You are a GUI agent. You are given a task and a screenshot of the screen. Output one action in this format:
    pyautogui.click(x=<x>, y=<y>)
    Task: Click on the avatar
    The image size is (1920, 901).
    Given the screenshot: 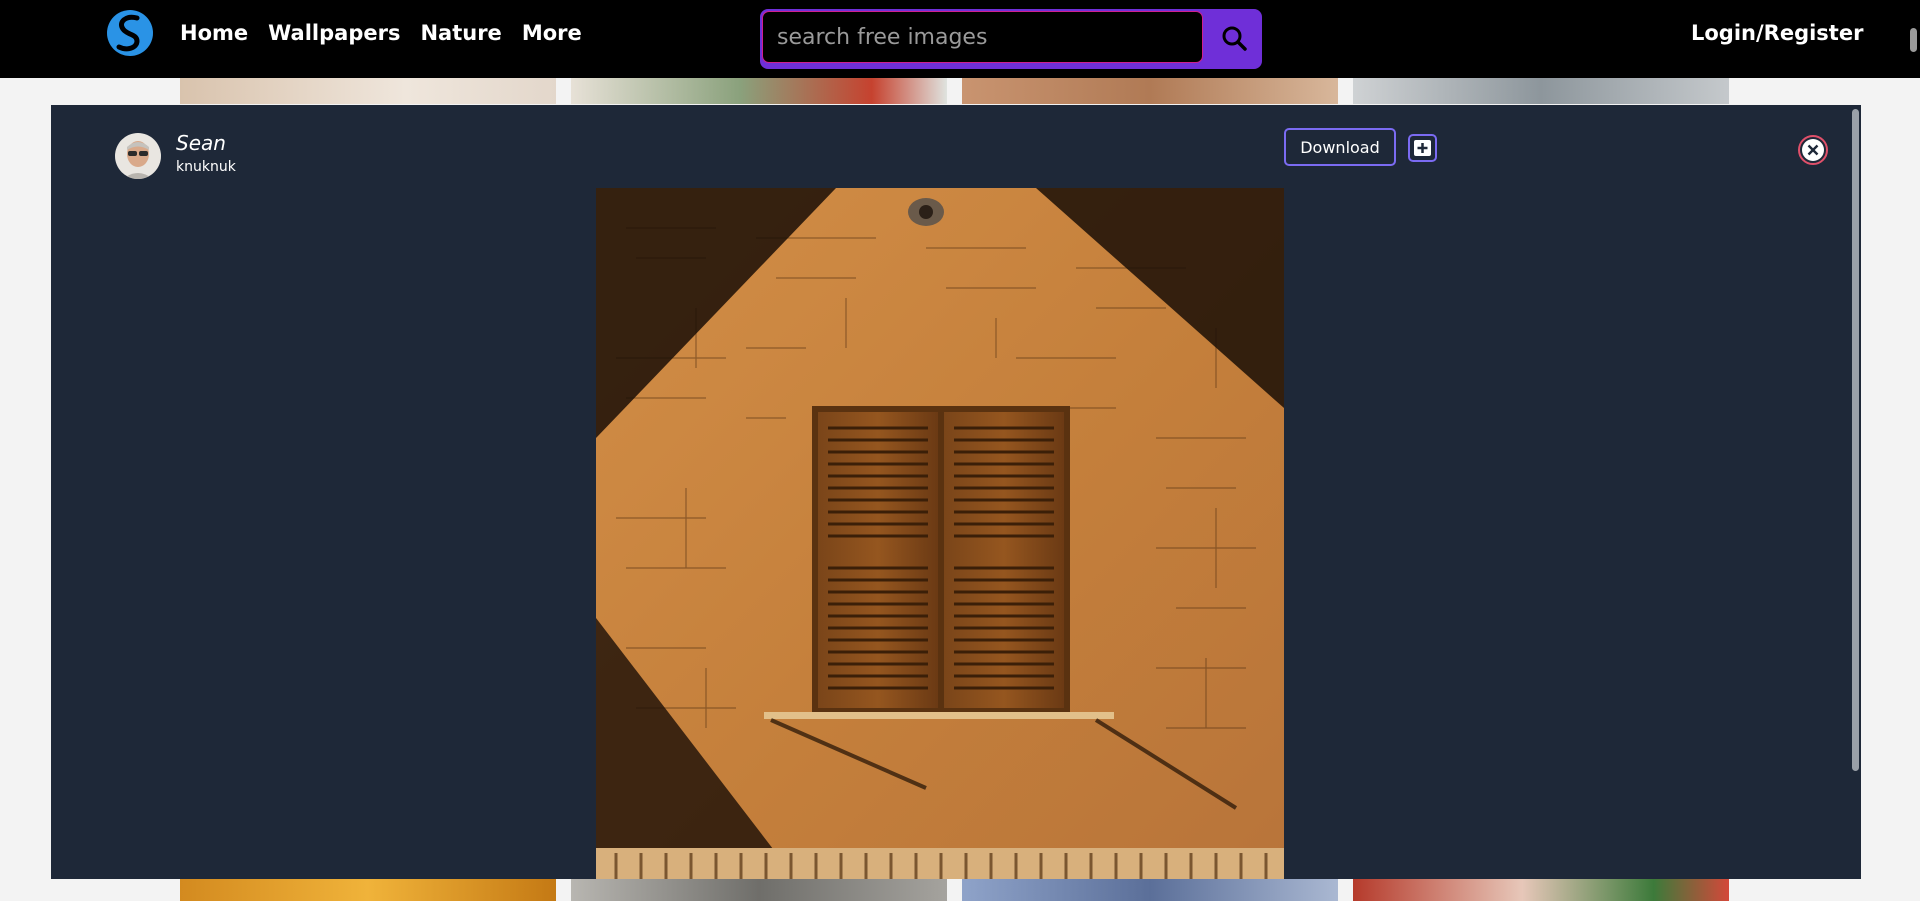 What is the action you would take?
    pyautogui.click(x=138, y=156)
    